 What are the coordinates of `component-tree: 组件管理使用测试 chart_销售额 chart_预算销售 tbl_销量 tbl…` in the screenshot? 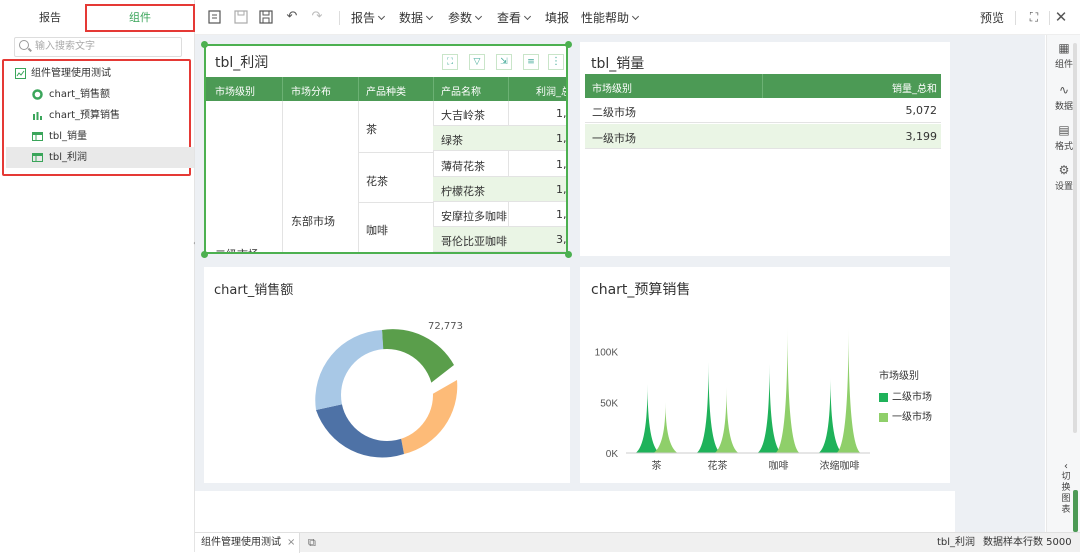 It's located at (98, 117).